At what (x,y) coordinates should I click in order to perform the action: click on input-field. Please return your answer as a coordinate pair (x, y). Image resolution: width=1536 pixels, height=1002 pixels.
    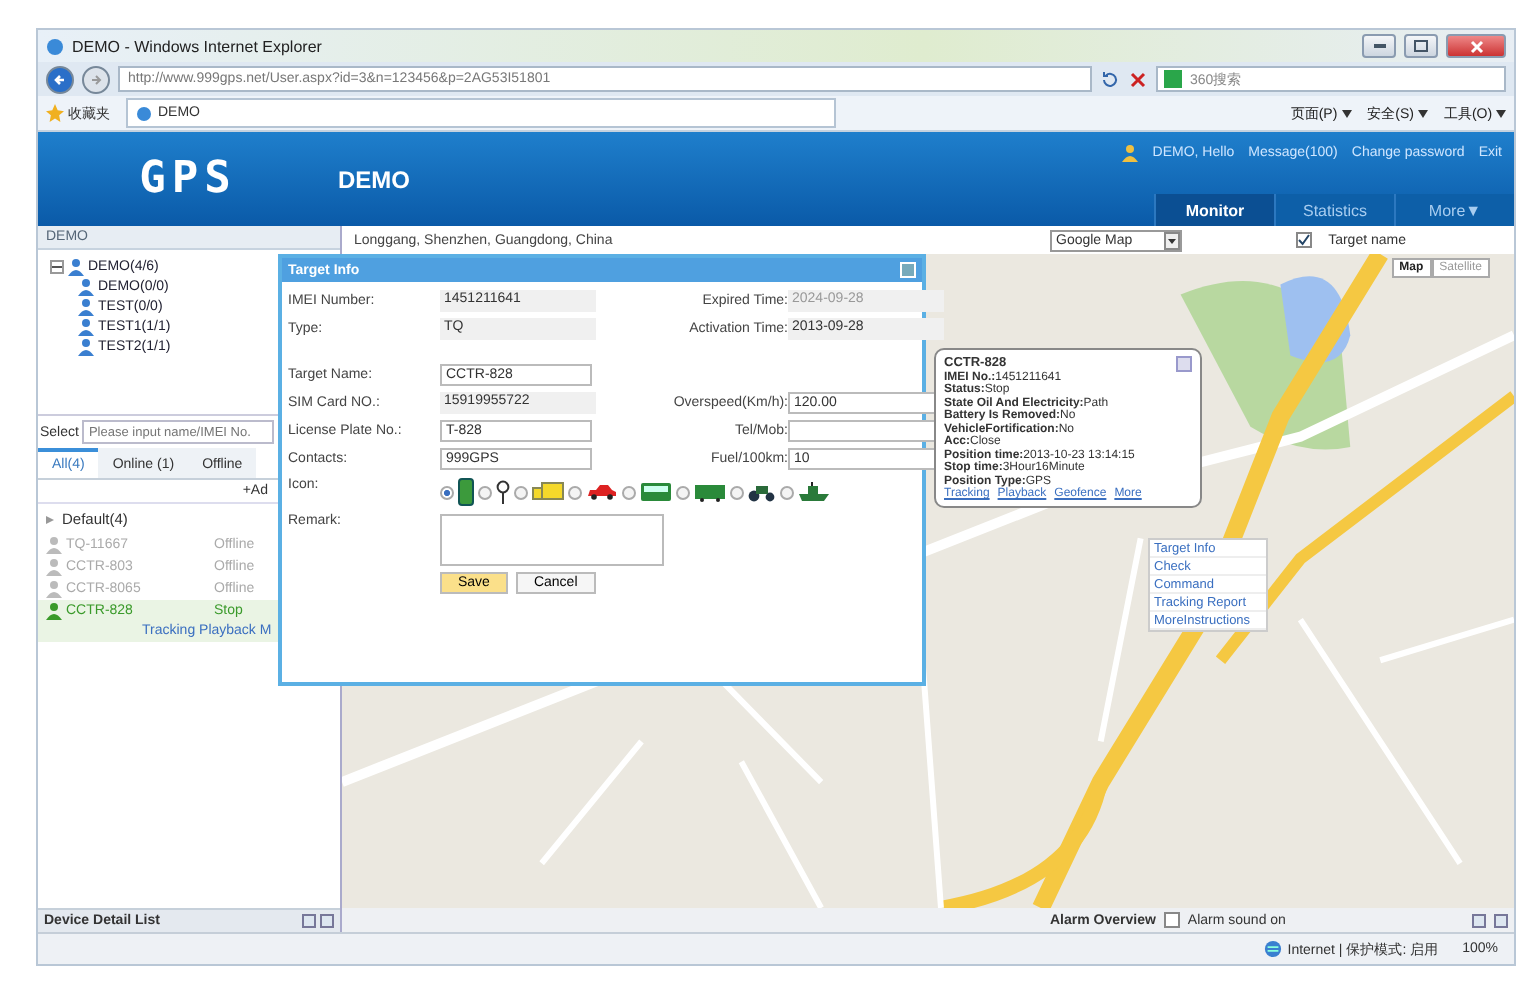
    Looking at the image, I should click on (864, 431).